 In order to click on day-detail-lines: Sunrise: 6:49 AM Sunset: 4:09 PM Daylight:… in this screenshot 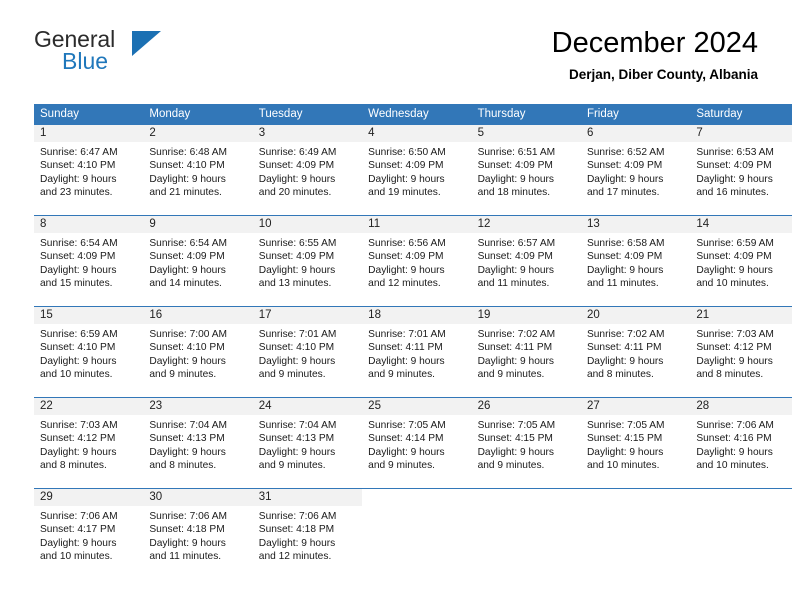, I will do `click(307, 171)`.